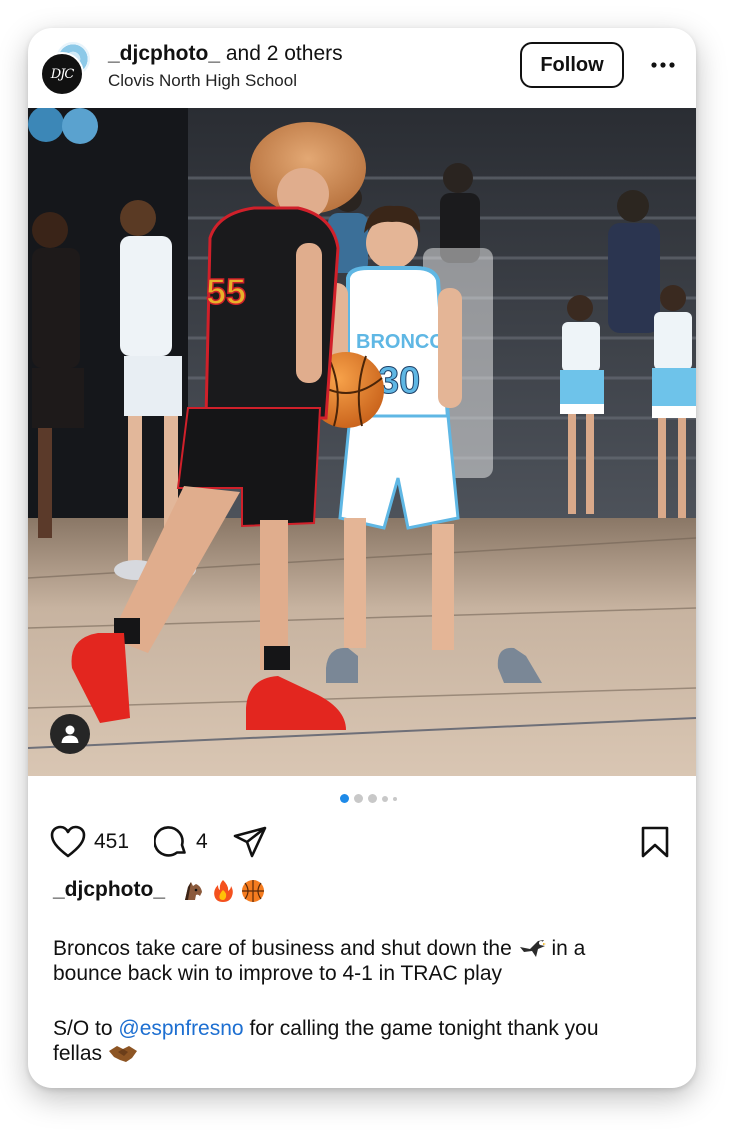 This screenshot has height=1141, width=749. What do you see at coordinates (399, 381) in the screenshot?
I see `player-30-number: 30` at bounding box center [399, 381].